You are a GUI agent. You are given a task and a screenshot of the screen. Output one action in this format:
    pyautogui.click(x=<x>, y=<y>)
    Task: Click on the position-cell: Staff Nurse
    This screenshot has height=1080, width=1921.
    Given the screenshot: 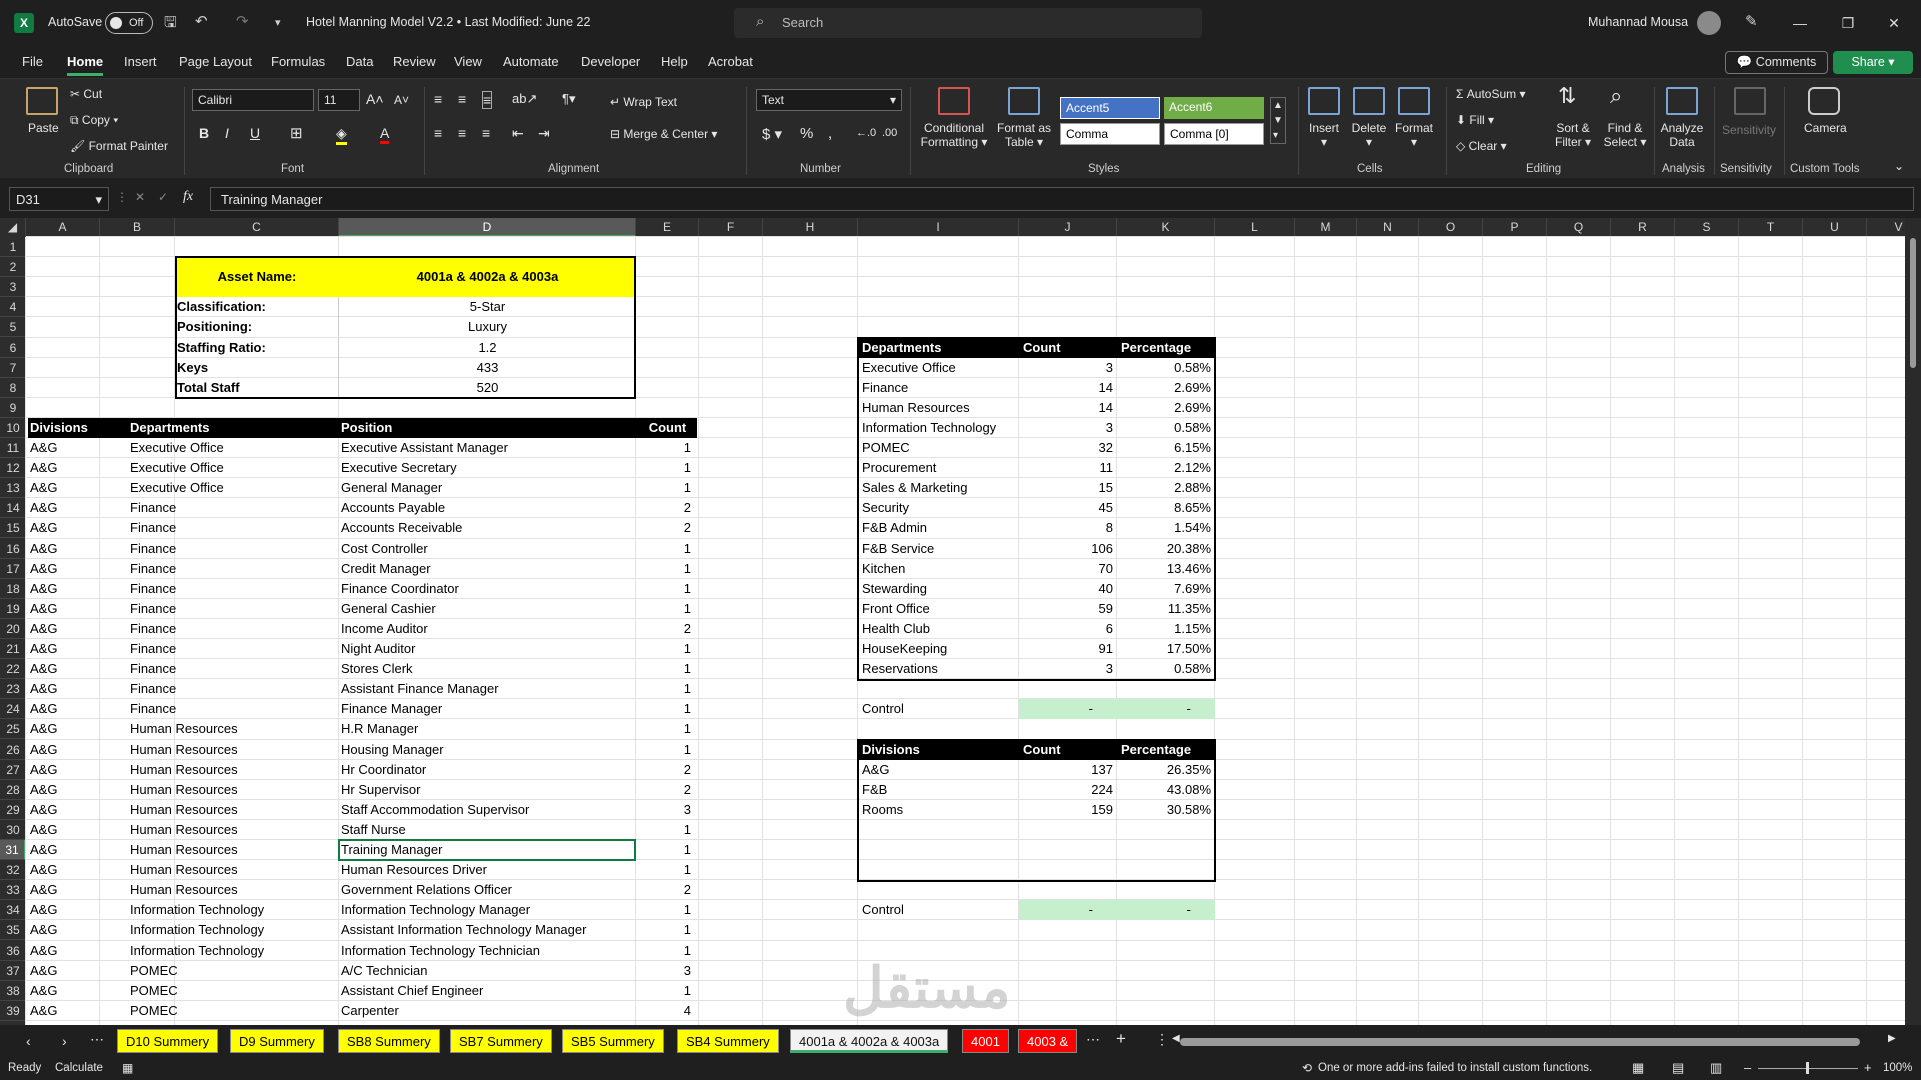 What is the action you would take?
    pyautogui.click(x=487, y=830)
    